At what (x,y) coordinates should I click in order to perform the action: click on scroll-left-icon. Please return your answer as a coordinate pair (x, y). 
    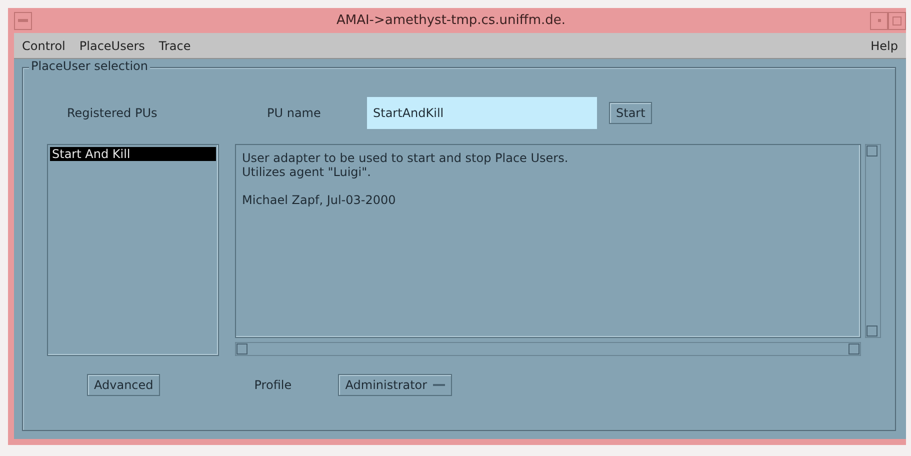
    Looking at the image, I should click on (242, 349).